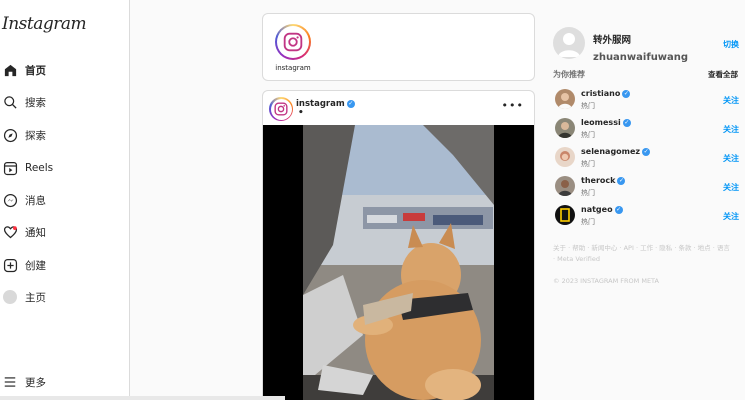 The image size is (745, 400). Describe the element at coordinates (64, 135) in the screenshot. I see `nav-item-explore: 探索` at that location.